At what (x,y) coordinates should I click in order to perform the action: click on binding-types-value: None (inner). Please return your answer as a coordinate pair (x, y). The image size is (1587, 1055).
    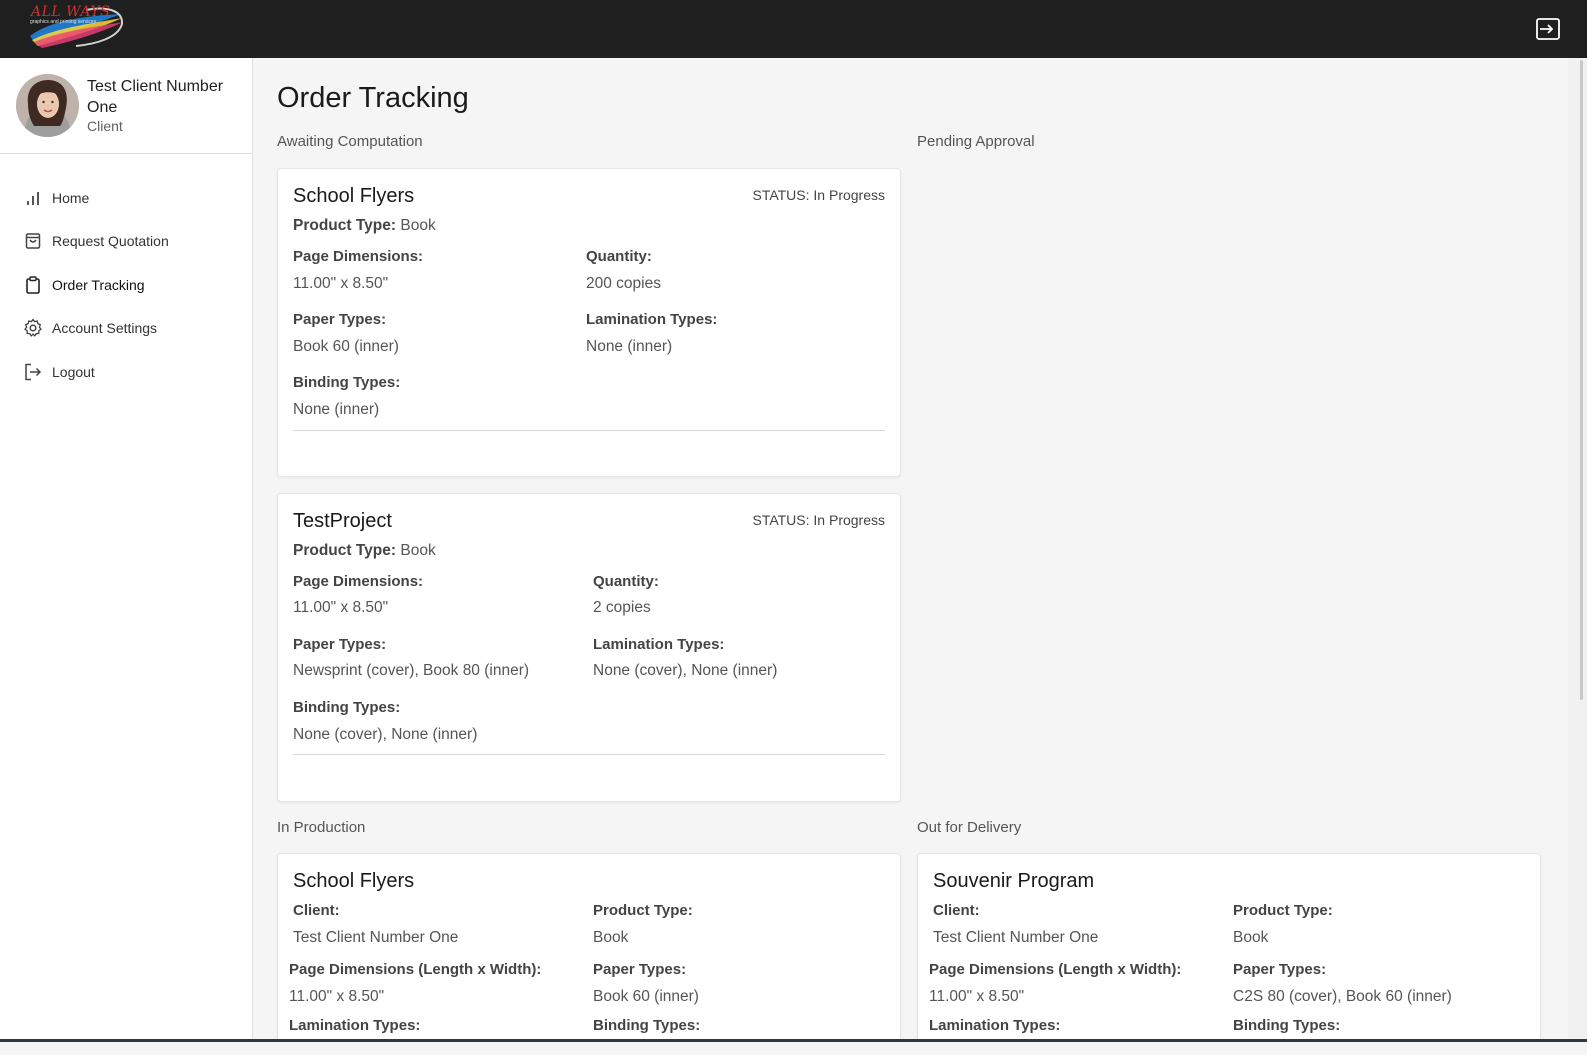
    Looking at the image, I should click on (336, 409).